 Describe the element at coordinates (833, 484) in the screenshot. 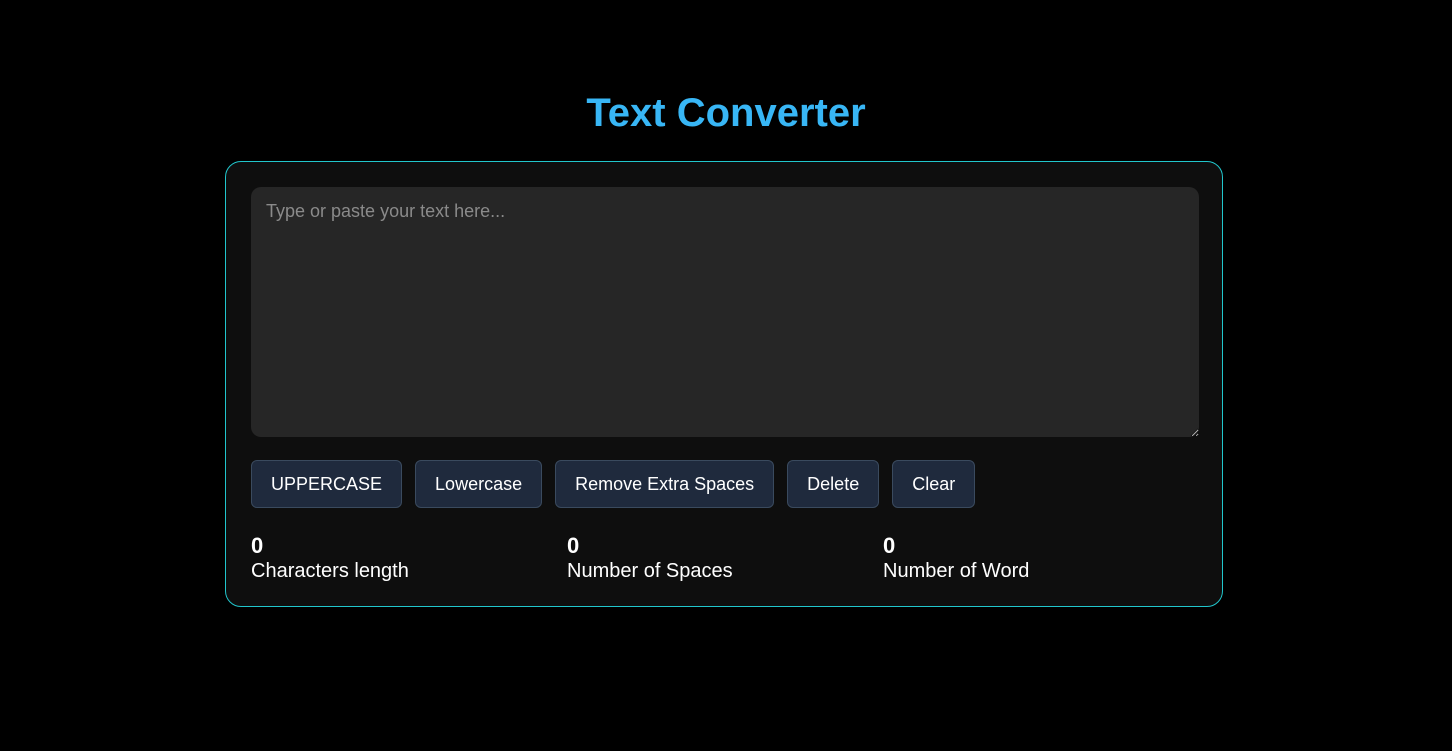

I see `delete-button: Delete` at that location.